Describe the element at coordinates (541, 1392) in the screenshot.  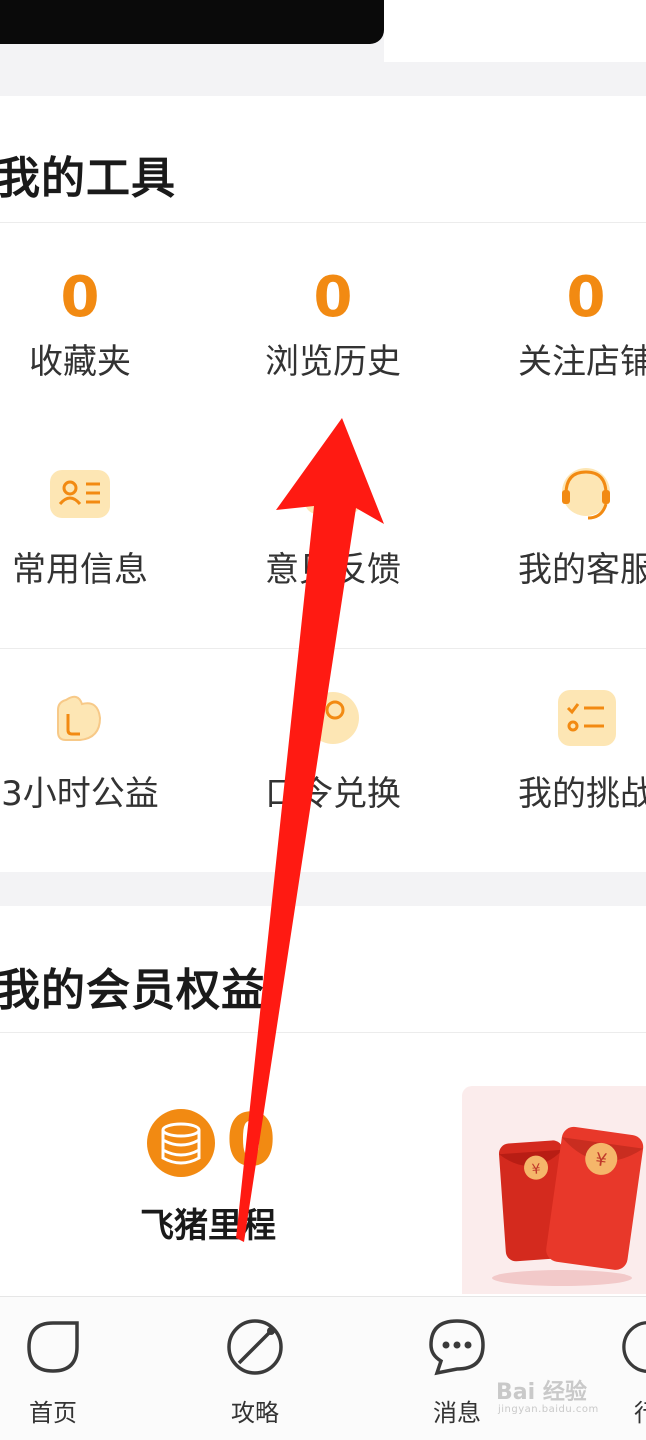
I see `watermark-text: Bai 经验` at that location.